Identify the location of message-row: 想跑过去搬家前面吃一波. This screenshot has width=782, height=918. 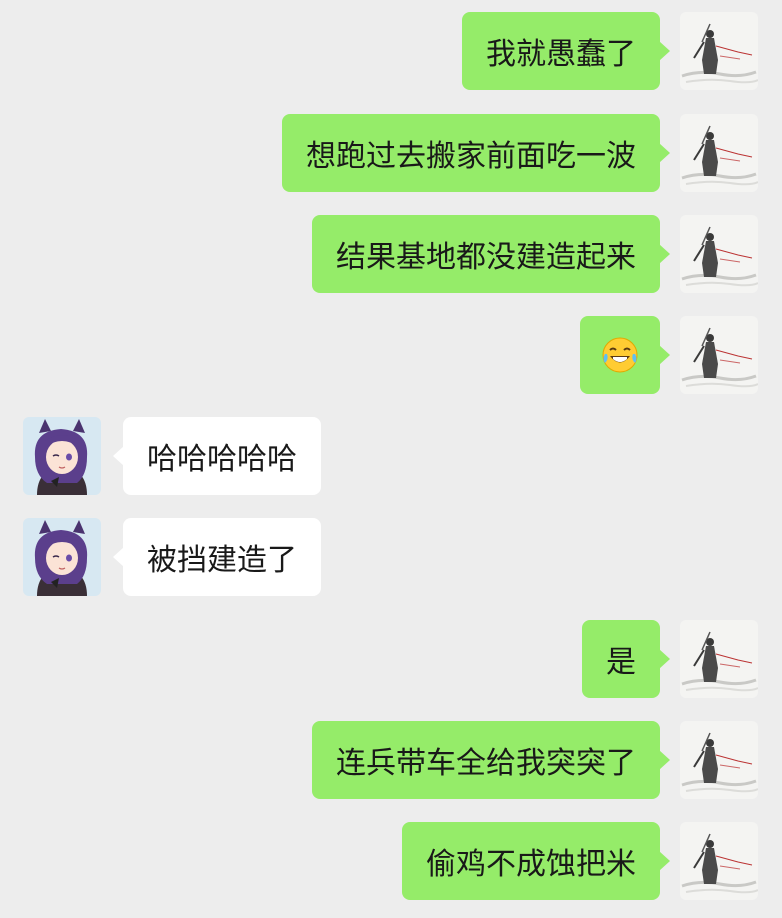
(391, 154).